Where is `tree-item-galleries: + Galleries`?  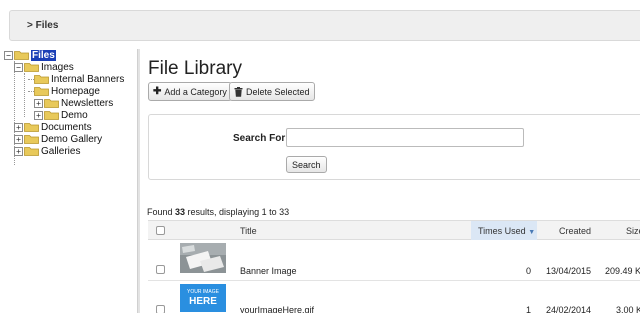 tree-item-galleries: + Galleries is located at coordinates (47, 151).